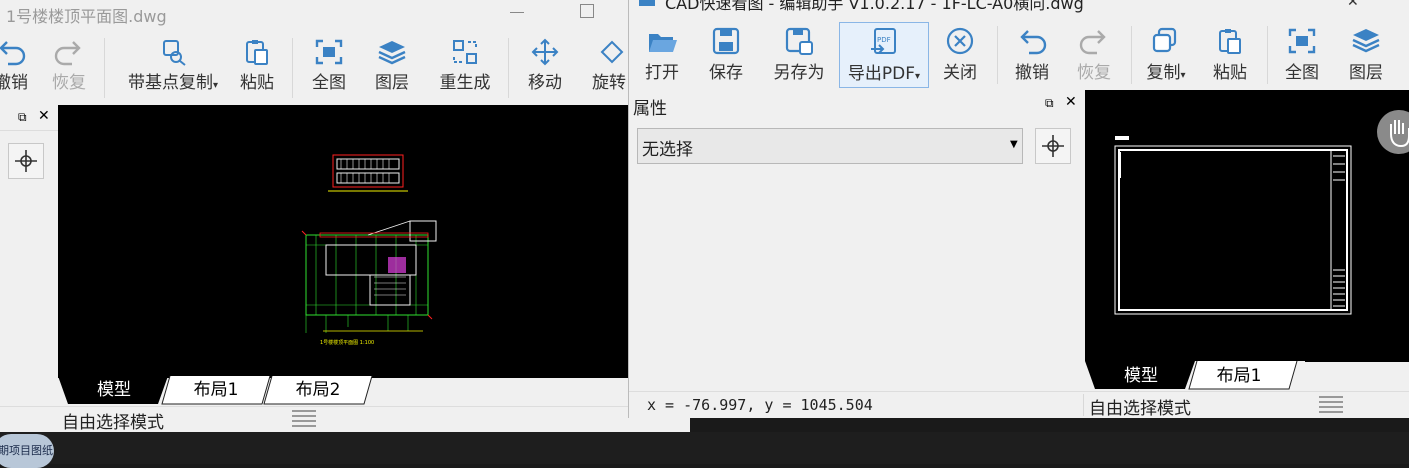 This screenshot has height=468, width=1409. Describe the element at coordinates (1230, 73) in the screenshot. I see `right-paste-label: 粘贴` at that location.